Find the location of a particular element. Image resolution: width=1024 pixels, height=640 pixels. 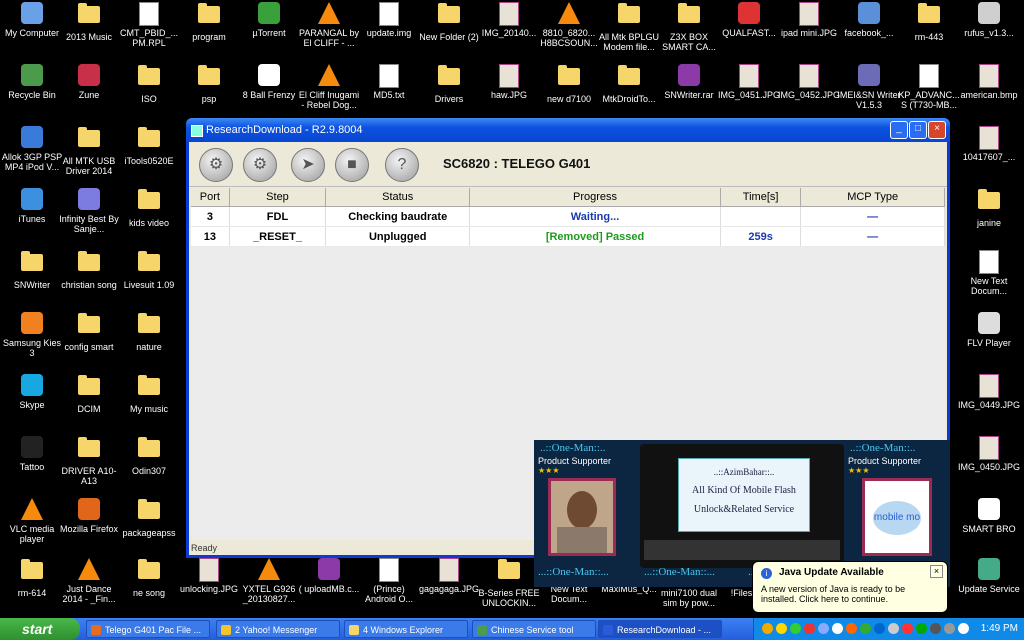

maximize-button: □ is located at coordinates (918, 130).